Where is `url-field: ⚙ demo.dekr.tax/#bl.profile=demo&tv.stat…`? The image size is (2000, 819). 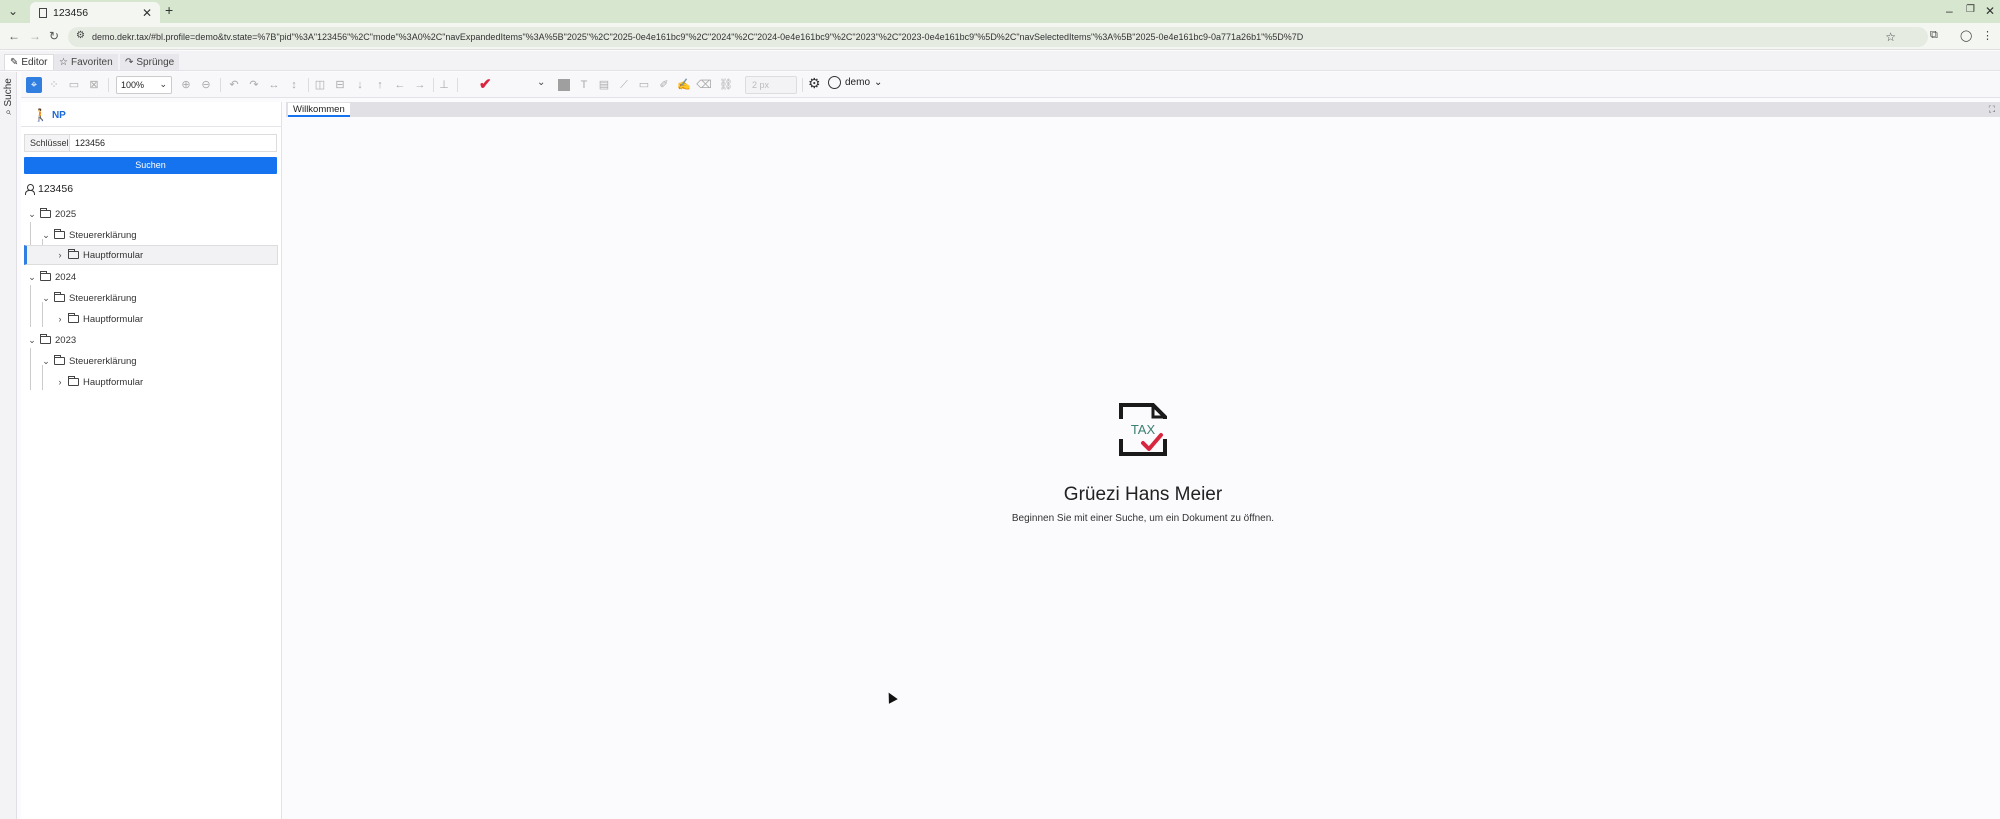
url-field: ⚙ demo.dekr.tax/#bl.profile=demo&tv.stat… is located at coordinates (998, 37).